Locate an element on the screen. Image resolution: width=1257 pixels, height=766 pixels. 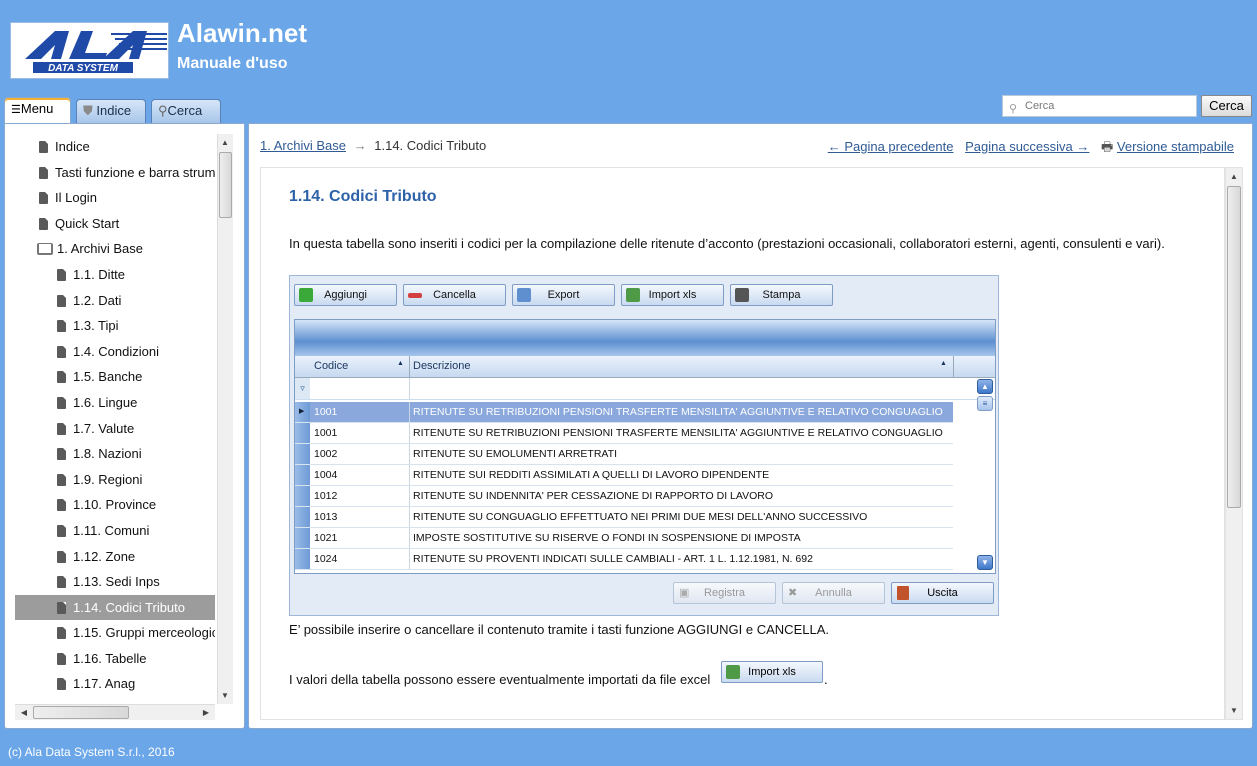
sidebar-item-codici-tributo: 1.14. Codici Tributo is located at coordinates (115, 607).